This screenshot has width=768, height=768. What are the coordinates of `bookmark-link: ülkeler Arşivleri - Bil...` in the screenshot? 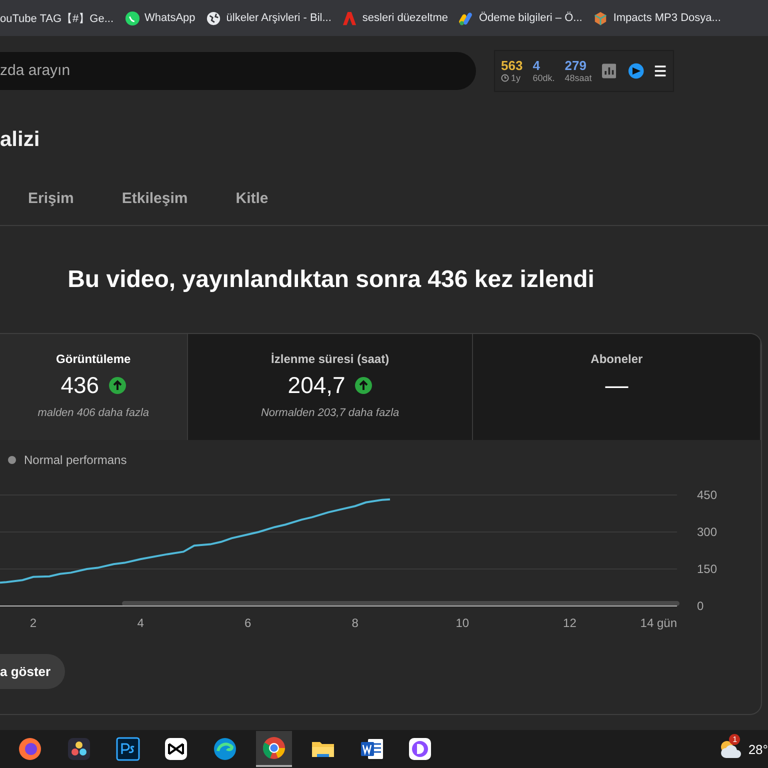 It's located at (269, 18).